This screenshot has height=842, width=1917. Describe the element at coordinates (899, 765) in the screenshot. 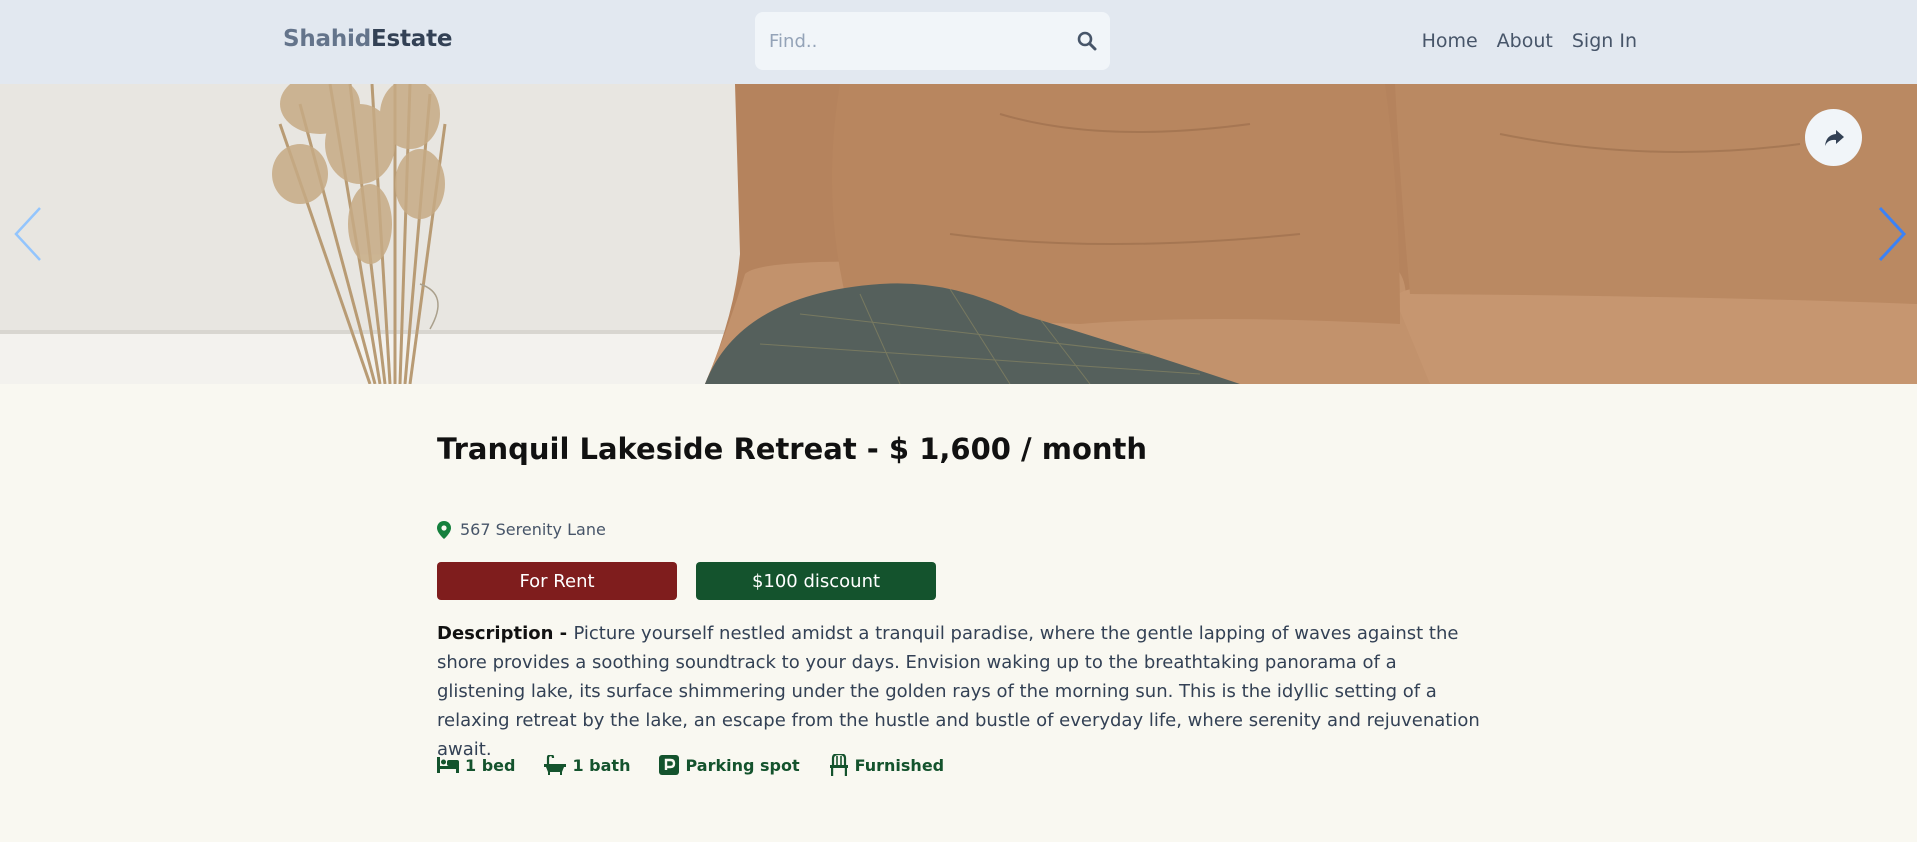

I see `feature-furnished-label: Furnished` at that location.